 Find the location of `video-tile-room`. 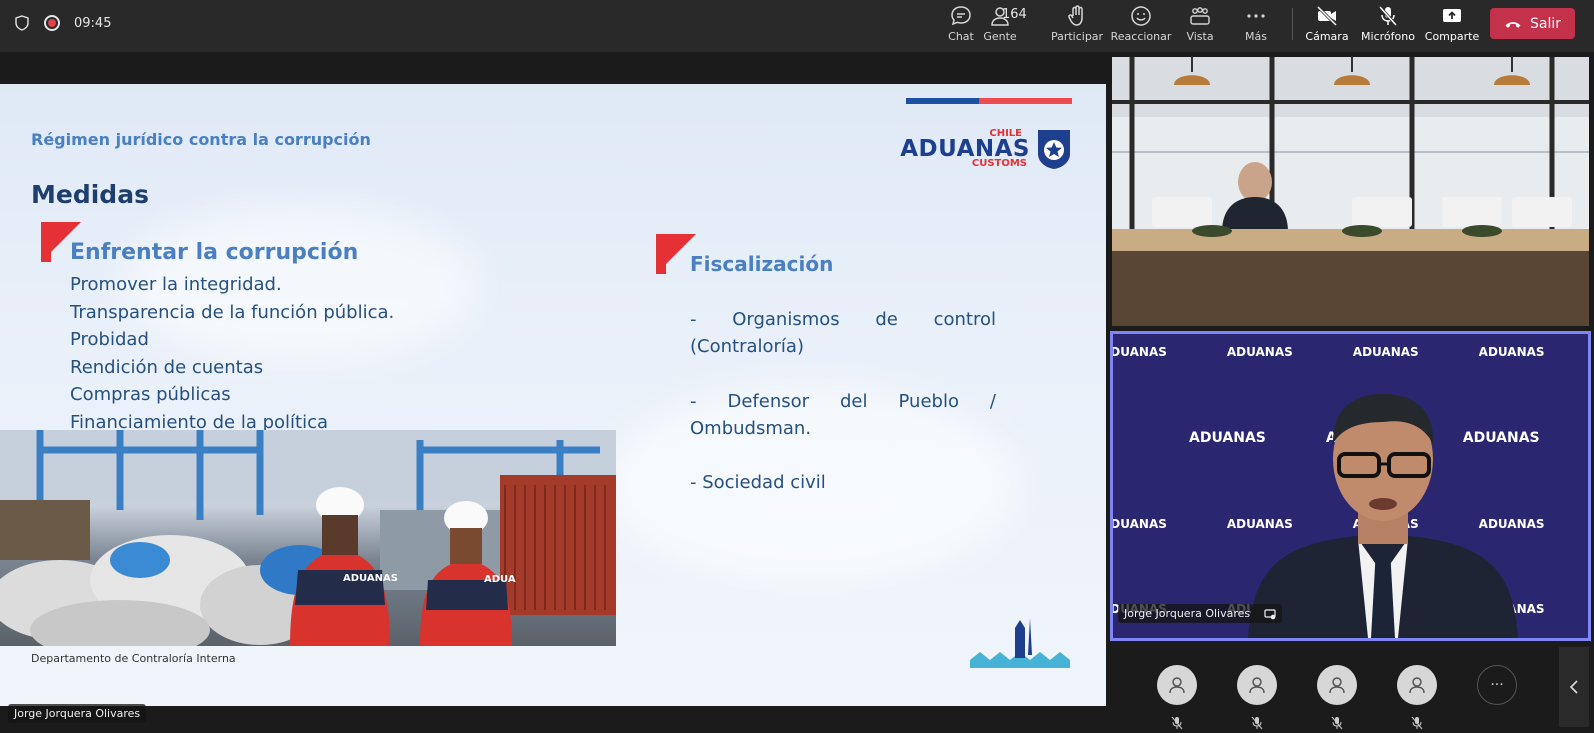

video-tile-room is located at coordinates (1350, 191).